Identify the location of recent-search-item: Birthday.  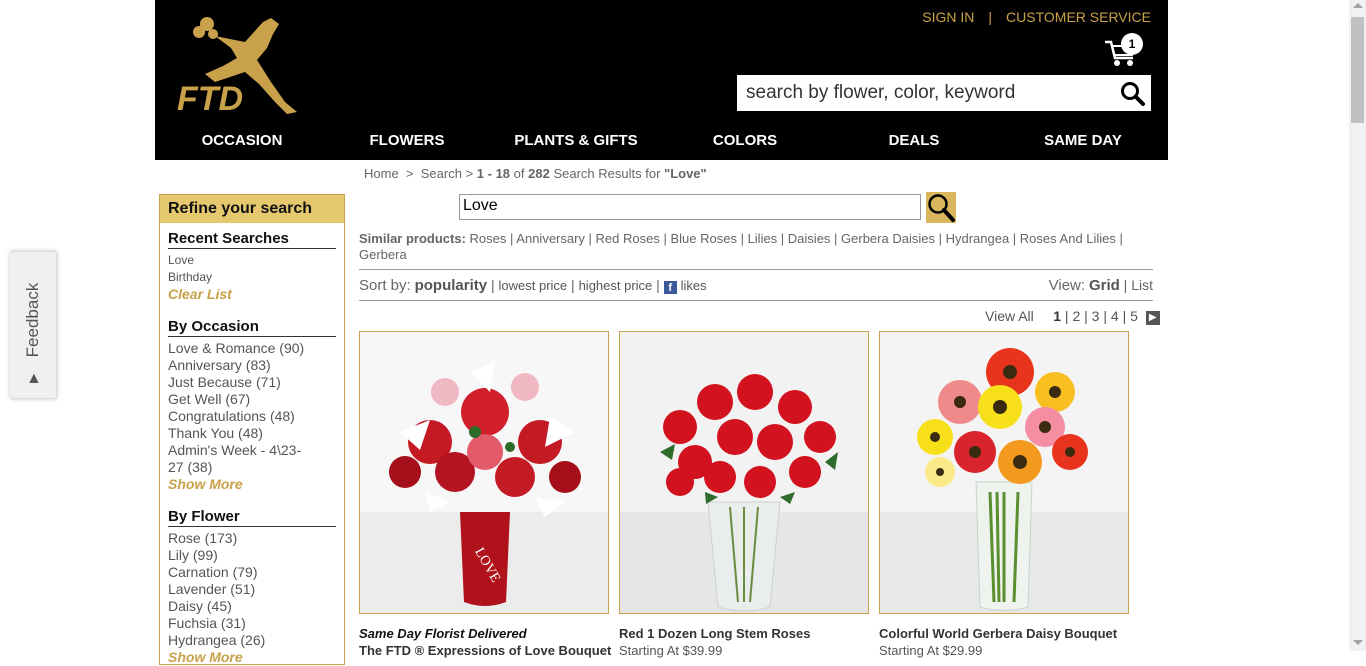
(252, 277).